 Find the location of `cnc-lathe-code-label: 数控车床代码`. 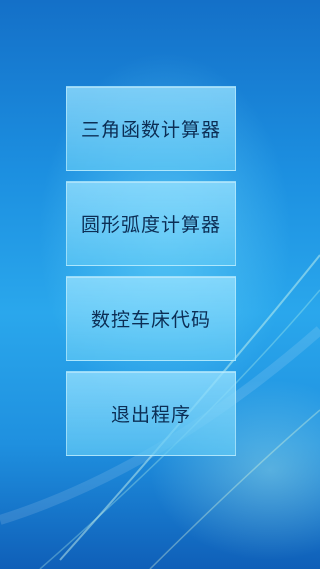

cnc-lathe-code-label: 数控车床代码 is located at coordinates (150, 320).